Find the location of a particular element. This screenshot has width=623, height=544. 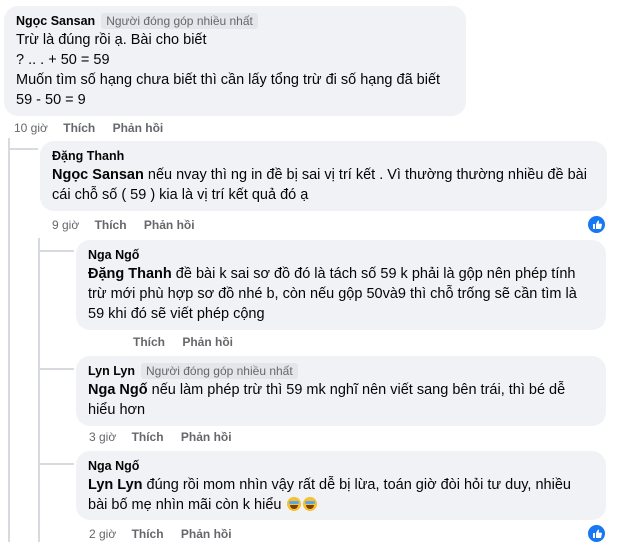

comment-author: Ngọc Sansan Người đóng góp nhiều nhất is located at coordinates (235, 21).